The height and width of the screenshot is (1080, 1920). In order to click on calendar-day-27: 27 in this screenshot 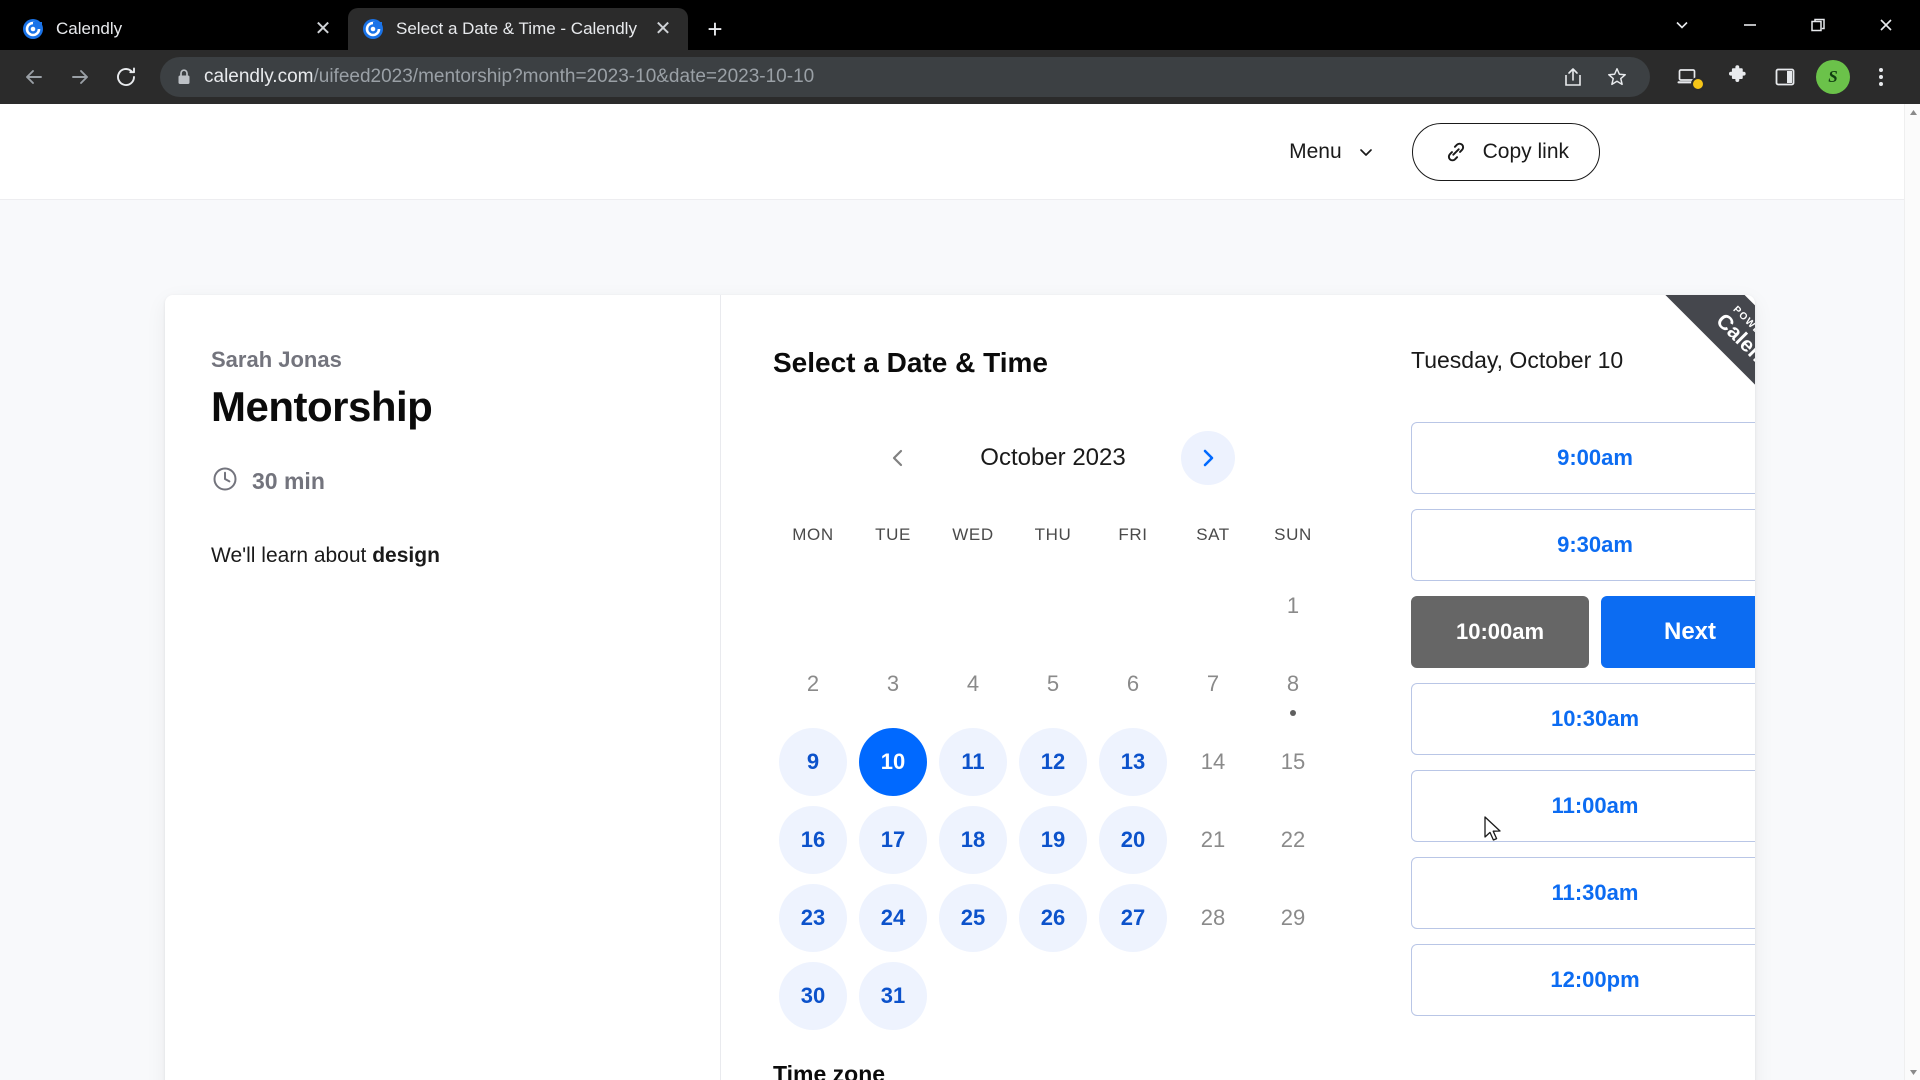, I will do `click(1133, 918)`.